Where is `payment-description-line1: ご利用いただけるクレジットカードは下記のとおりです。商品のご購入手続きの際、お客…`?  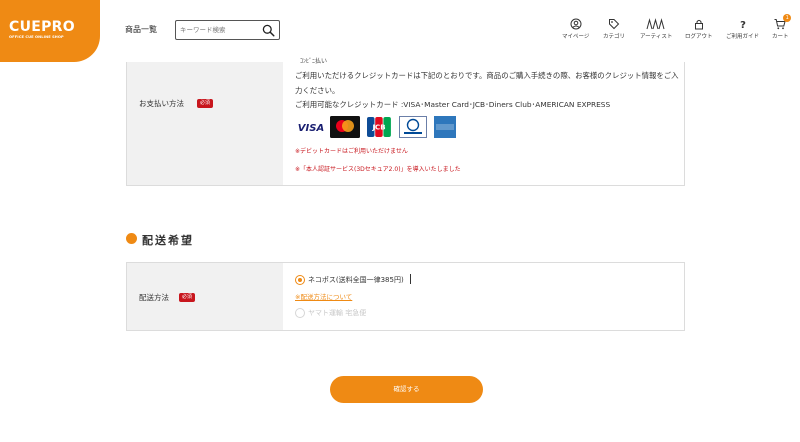 payment-description-line1: ご利用いただけるクレジットカードは下記のとおりです。商品のご購入手続きの際、お客… is located at coordinates (487, 75).